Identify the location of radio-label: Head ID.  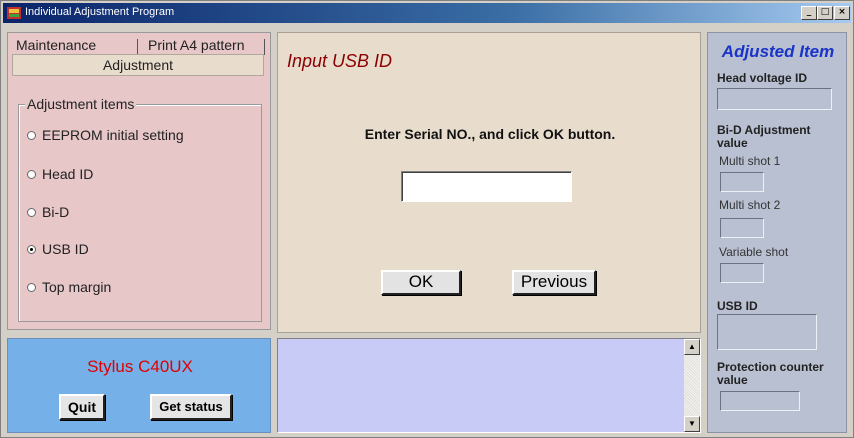
(68, 174).